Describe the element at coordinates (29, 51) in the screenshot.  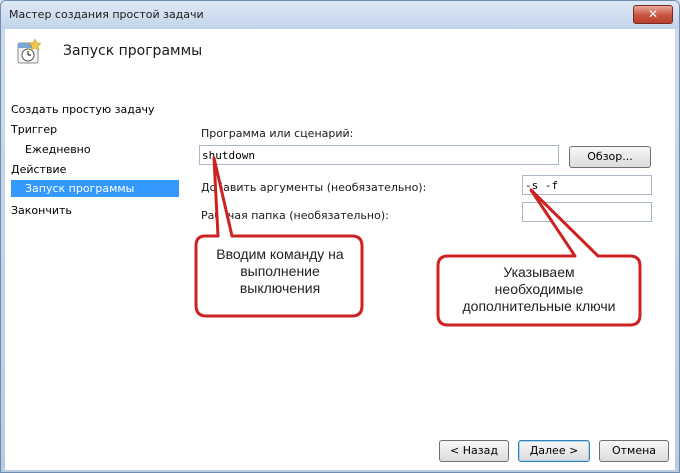
I see `task-clock-icon` at that location.